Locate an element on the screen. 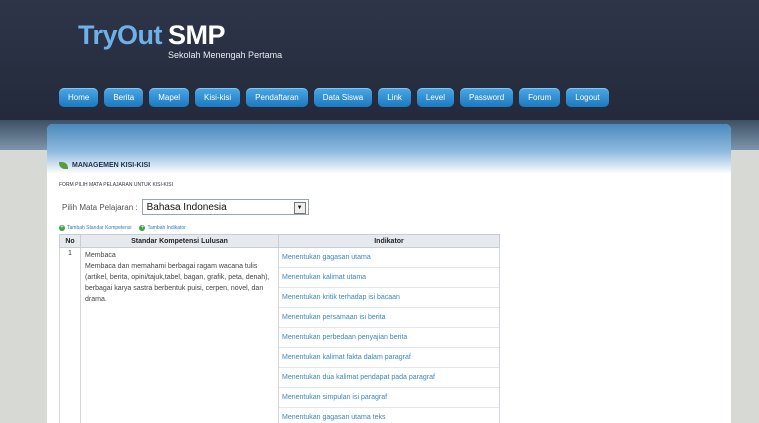 This screenshot has height=423, width=759. nav-logout: Logout is located at coordinates (587, 97).